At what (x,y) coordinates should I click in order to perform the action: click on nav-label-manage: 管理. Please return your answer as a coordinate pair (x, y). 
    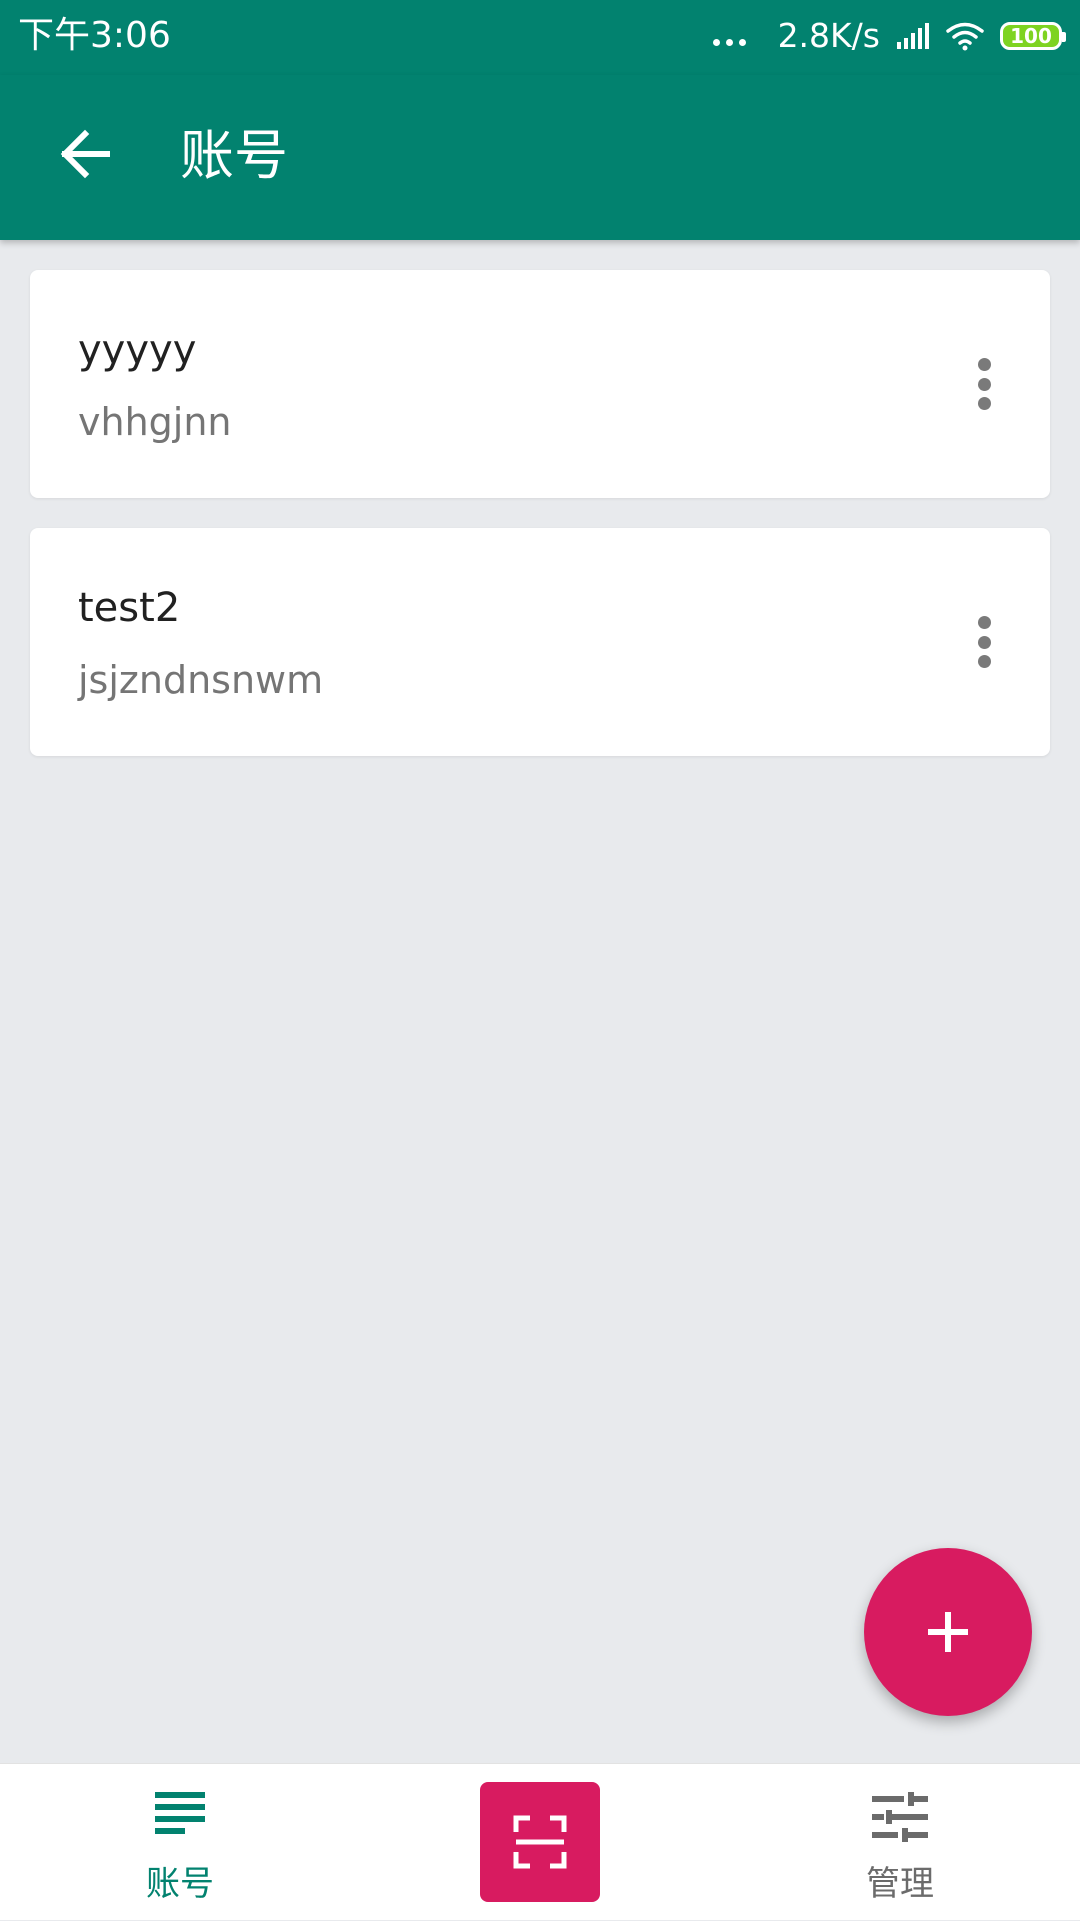
    Looking at the image, I should click on (900, 1884).